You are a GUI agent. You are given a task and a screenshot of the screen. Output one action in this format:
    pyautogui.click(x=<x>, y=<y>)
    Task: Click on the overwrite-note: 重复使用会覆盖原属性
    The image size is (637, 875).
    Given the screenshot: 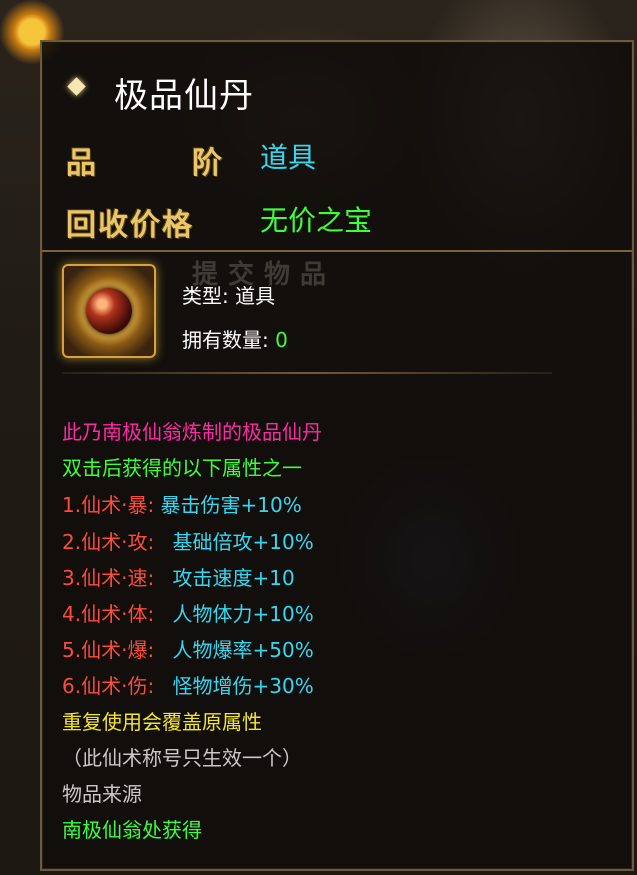 What is the action you would take?
    pyautogui.click(x=162, y=722)
    